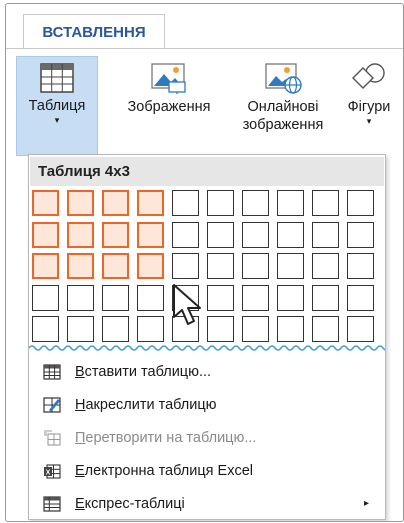  I want to click on shapes-icon, so click(368, 76).